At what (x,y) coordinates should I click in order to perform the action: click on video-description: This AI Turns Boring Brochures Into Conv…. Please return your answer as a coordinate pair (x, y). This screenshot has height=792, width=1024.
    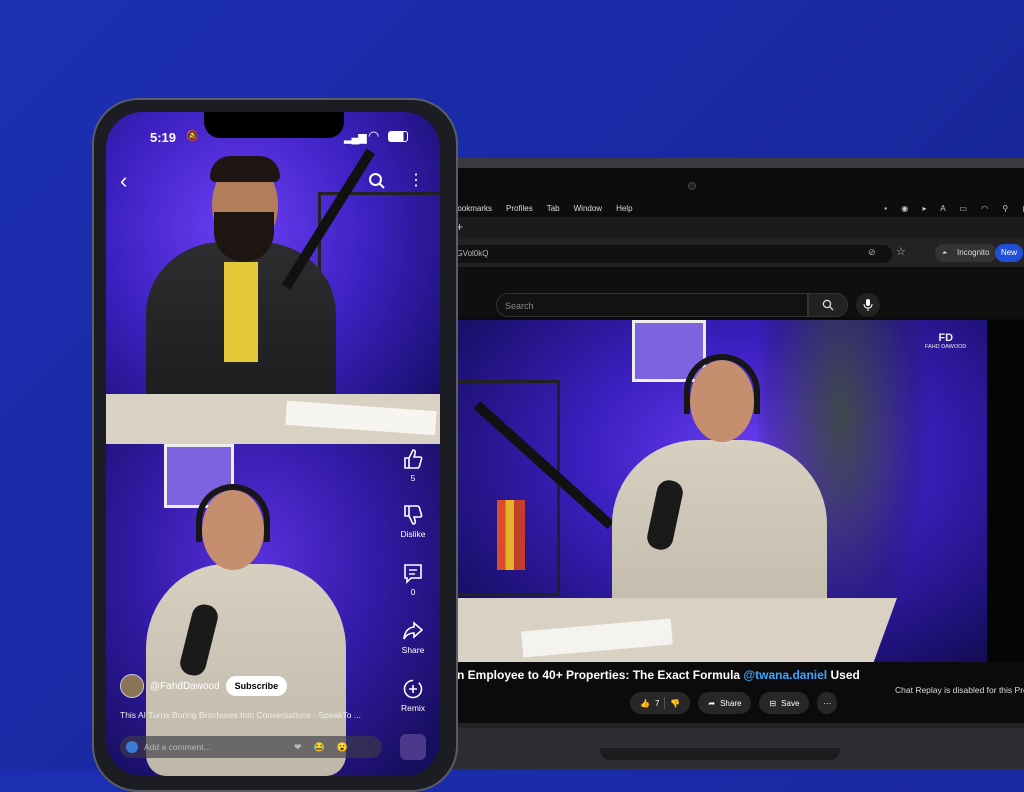
    Looking at the image, I should click on (254, 715).